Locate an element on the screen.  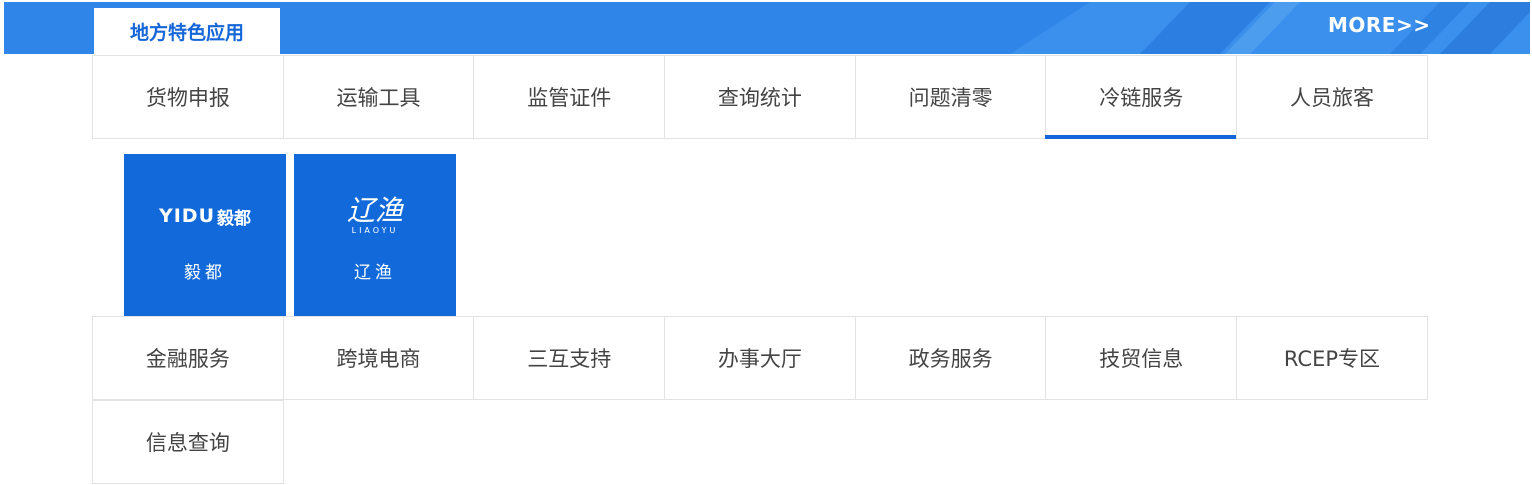
category-label: 查询统计 is located at coordinates (759, 98).